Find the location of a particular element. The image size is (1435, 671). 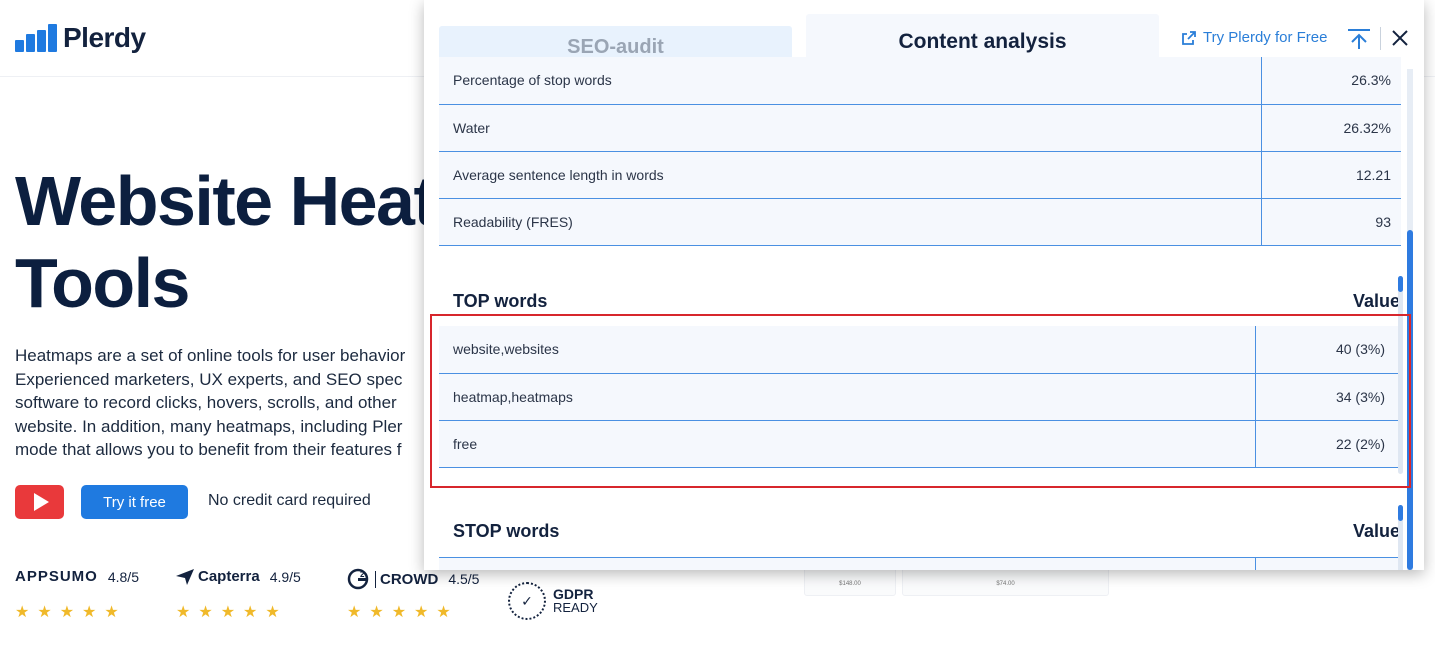

table-row: Readability (FRES) 93 is located at coordinates (920, 222).